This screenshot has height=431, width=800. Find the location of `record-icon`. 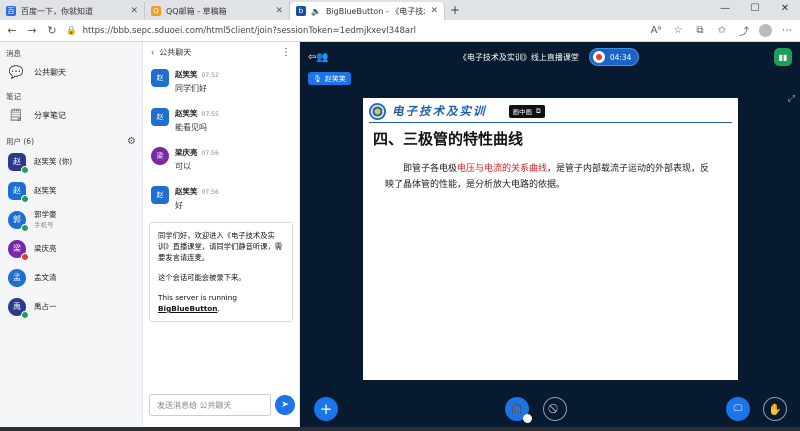

record-icon is located at coordinates (598, 57).